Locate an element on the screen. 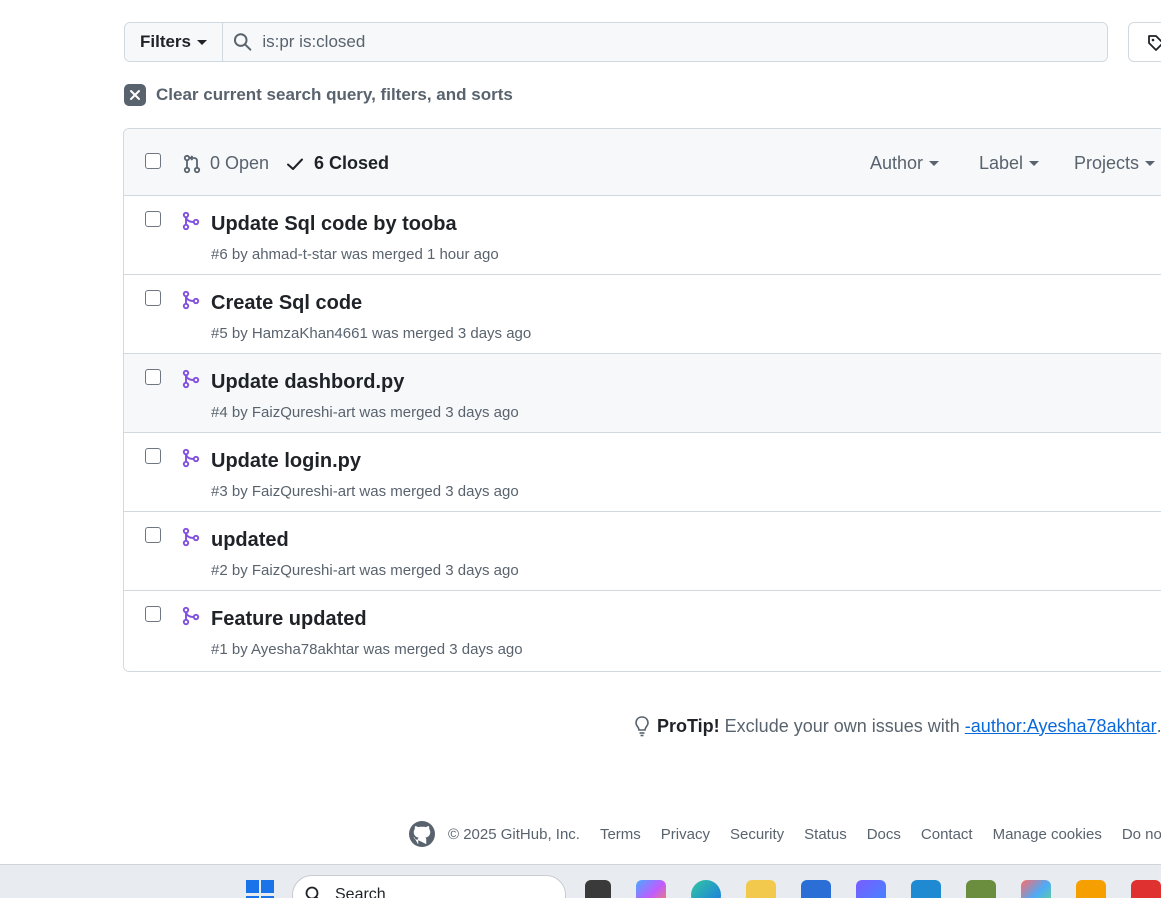 The height and width of the screenshot is (898, 1161). filters-dropdown-button: Filters is located at coordinates (174, 42).